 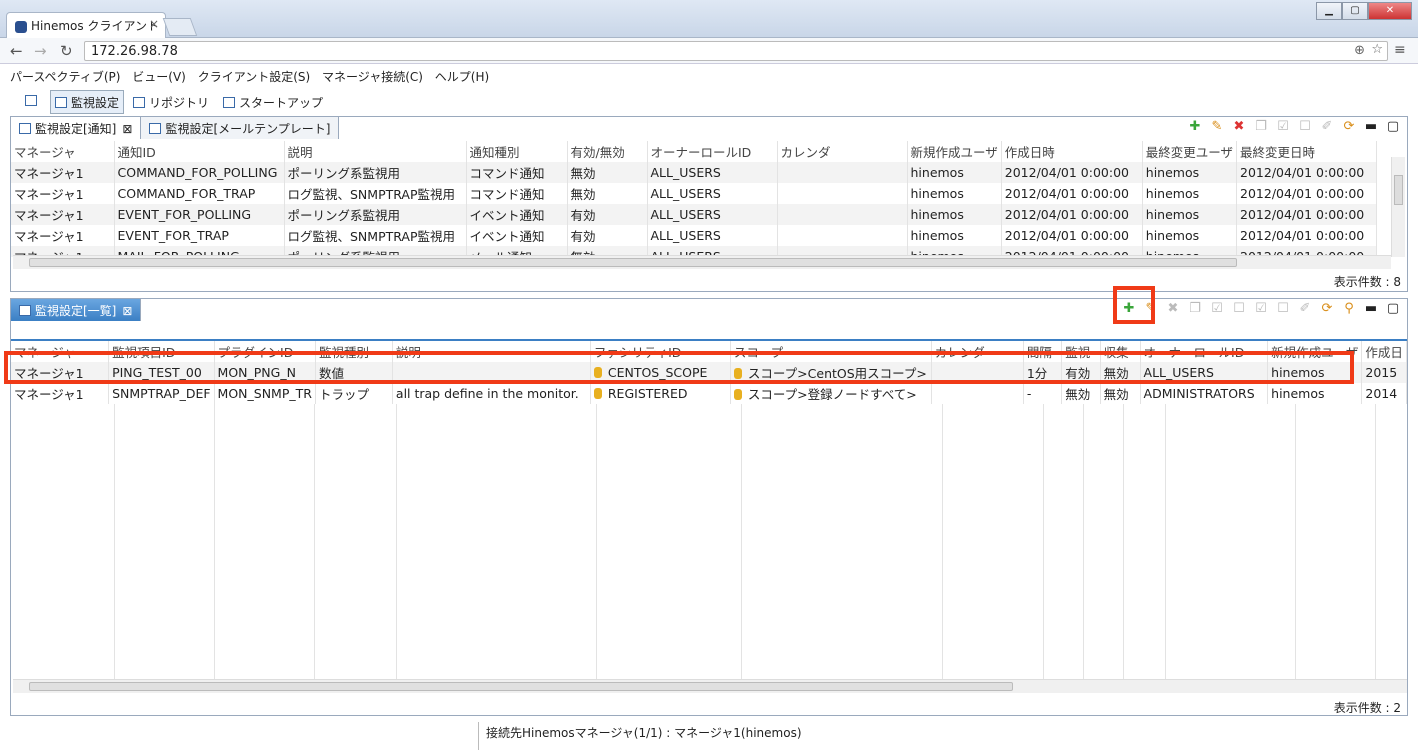 I want to click on tab-notify: 監視設定[通知] ⊠, so click(x=76, y=128).